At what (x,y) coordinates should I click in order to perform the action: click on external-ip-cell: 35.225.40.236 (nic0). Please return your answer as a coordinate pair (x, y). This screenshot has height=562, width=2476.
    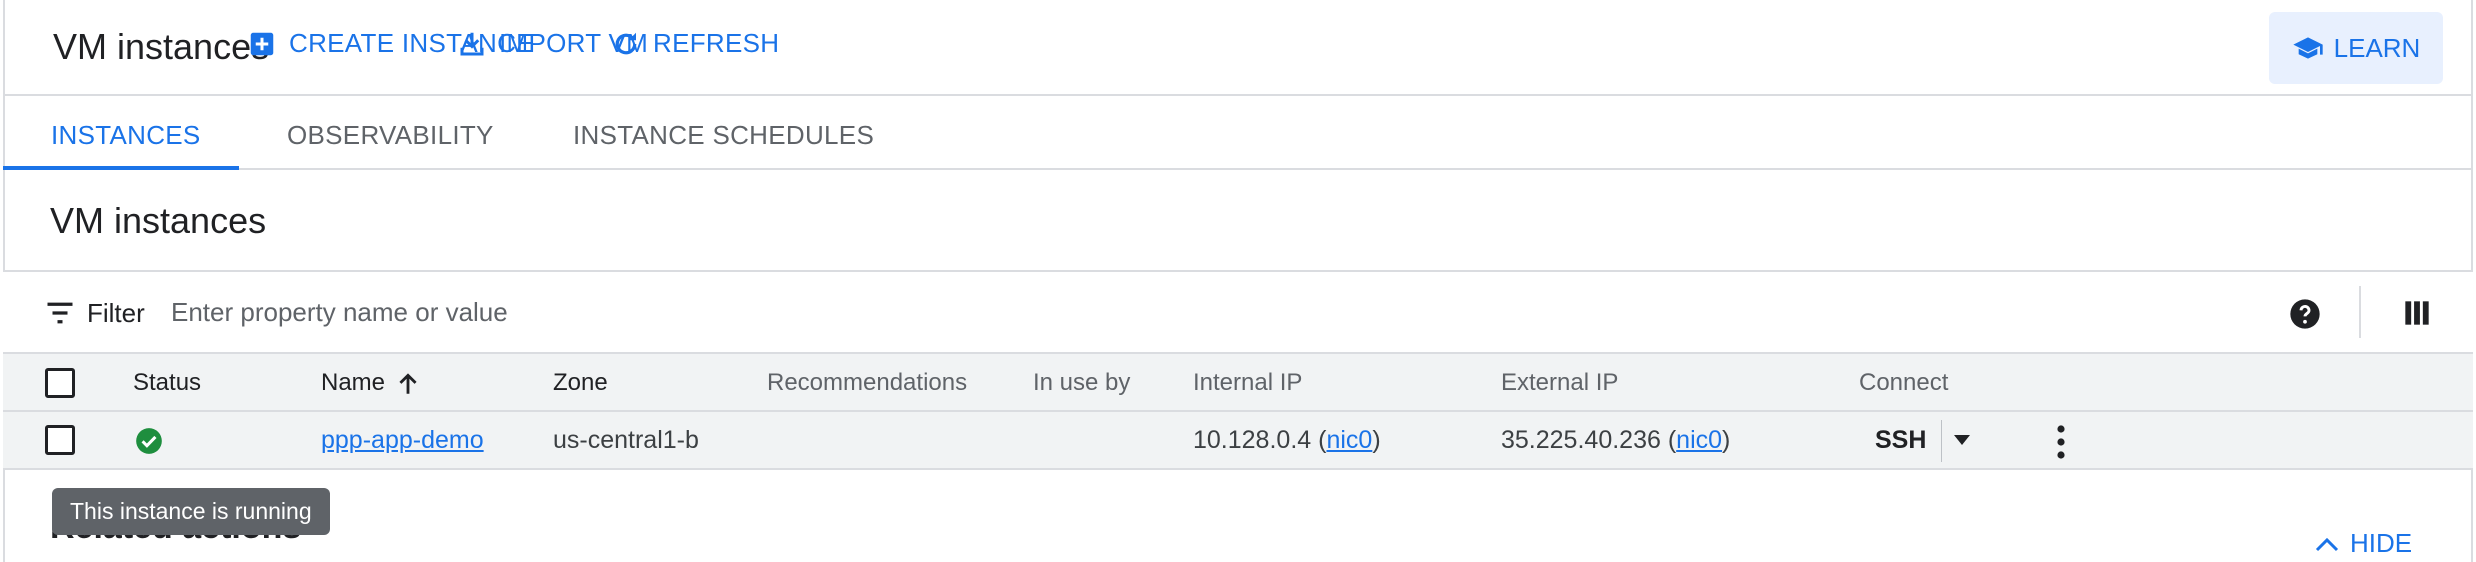
    Looking at the image, I should click on (1616, 440).